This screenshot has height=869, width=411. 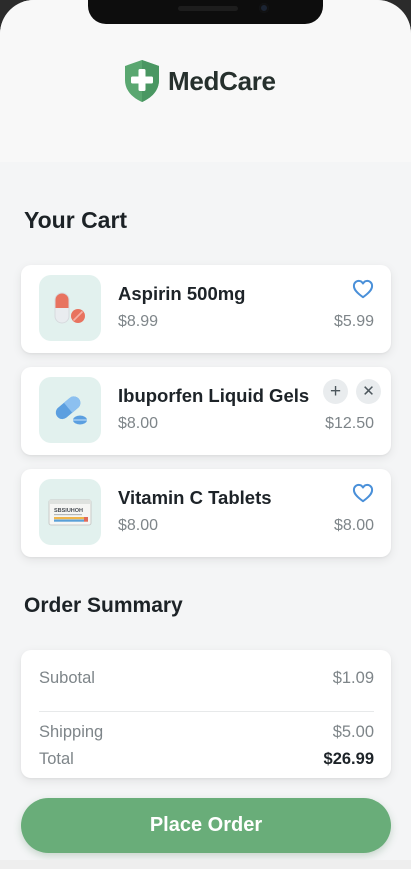 What do you see at coordinates (71, 732) in the screenshot?
I see `shipping-label: Shipping` at bounding box center [71, 732].